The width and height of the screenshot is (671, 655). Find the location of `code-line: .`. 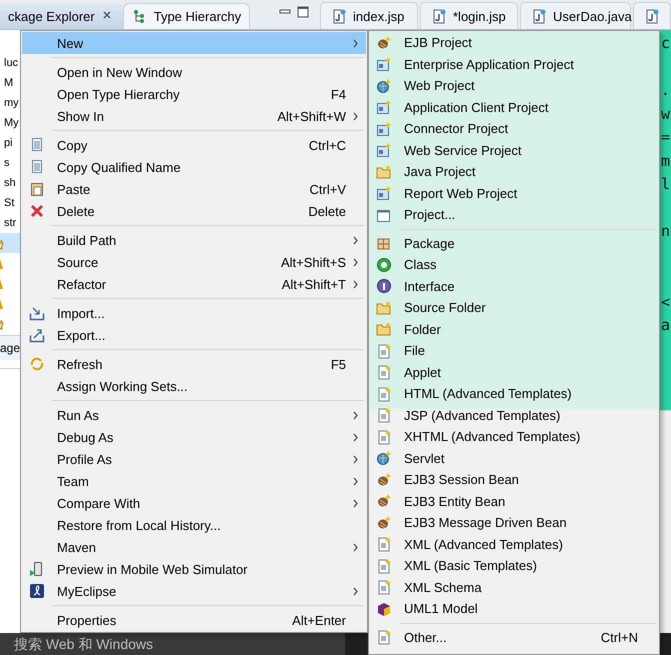

code-line: . is located at coordinates (665, 90).